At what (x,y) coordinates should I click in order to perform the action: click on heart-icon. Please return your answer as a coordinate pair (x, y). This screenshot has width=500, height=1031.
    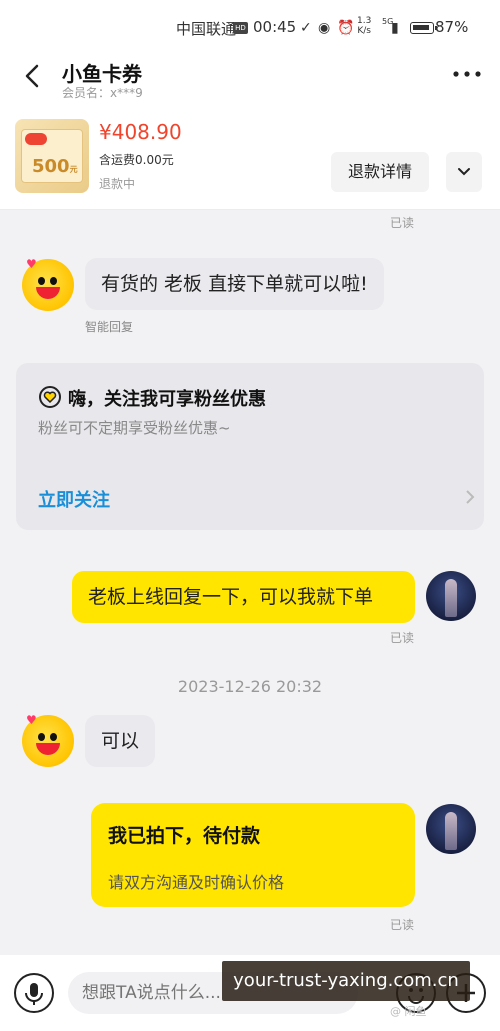
    Looking at the image, I should click on (50, 397).